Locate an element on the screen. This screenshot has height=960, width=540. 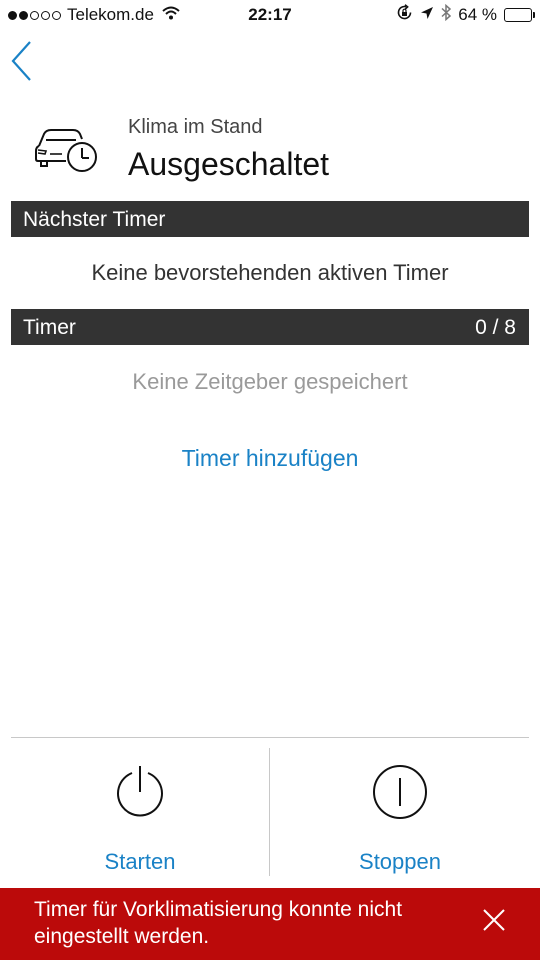
start-button: Starten is located at coordinates (140, 815).